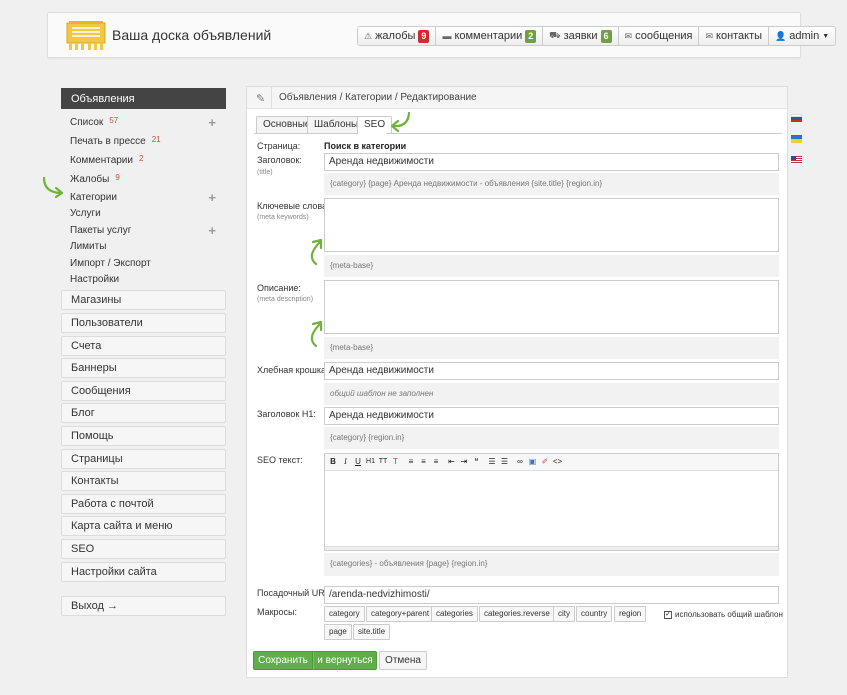 This screenshot has height=695, width=847. What do you see at coordinates (464, 462) in the screenshot?
I see `indent-icon: ⇥` at bounding box center [464, 462].